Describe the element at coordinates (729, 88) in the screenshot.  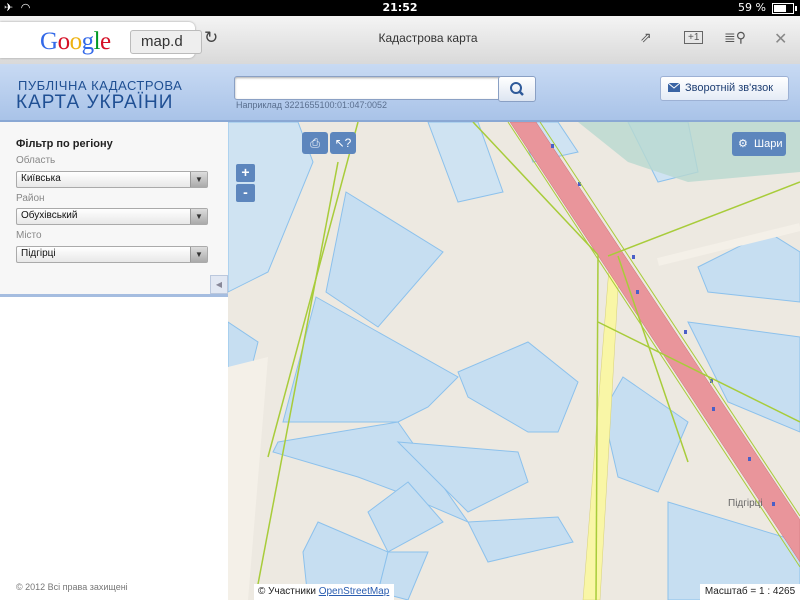
I see `feedback-label: Зворотній зв'язок` at that location.